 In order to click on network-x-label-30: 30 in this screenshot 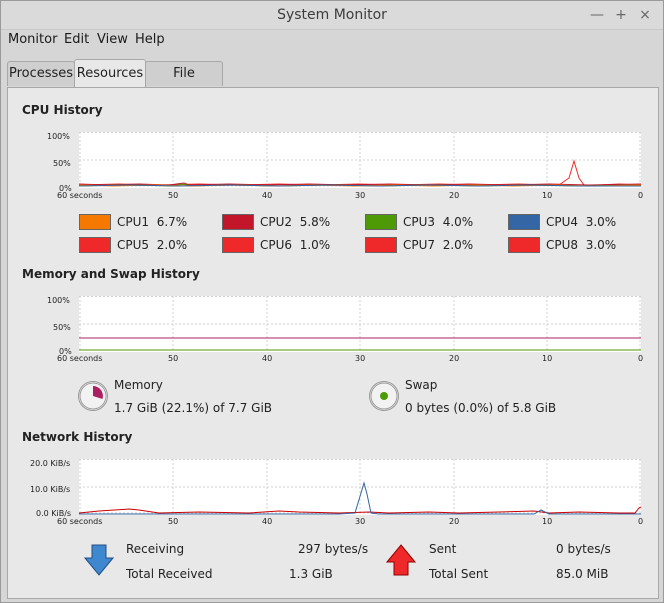, I will do `click(360, 521)`.